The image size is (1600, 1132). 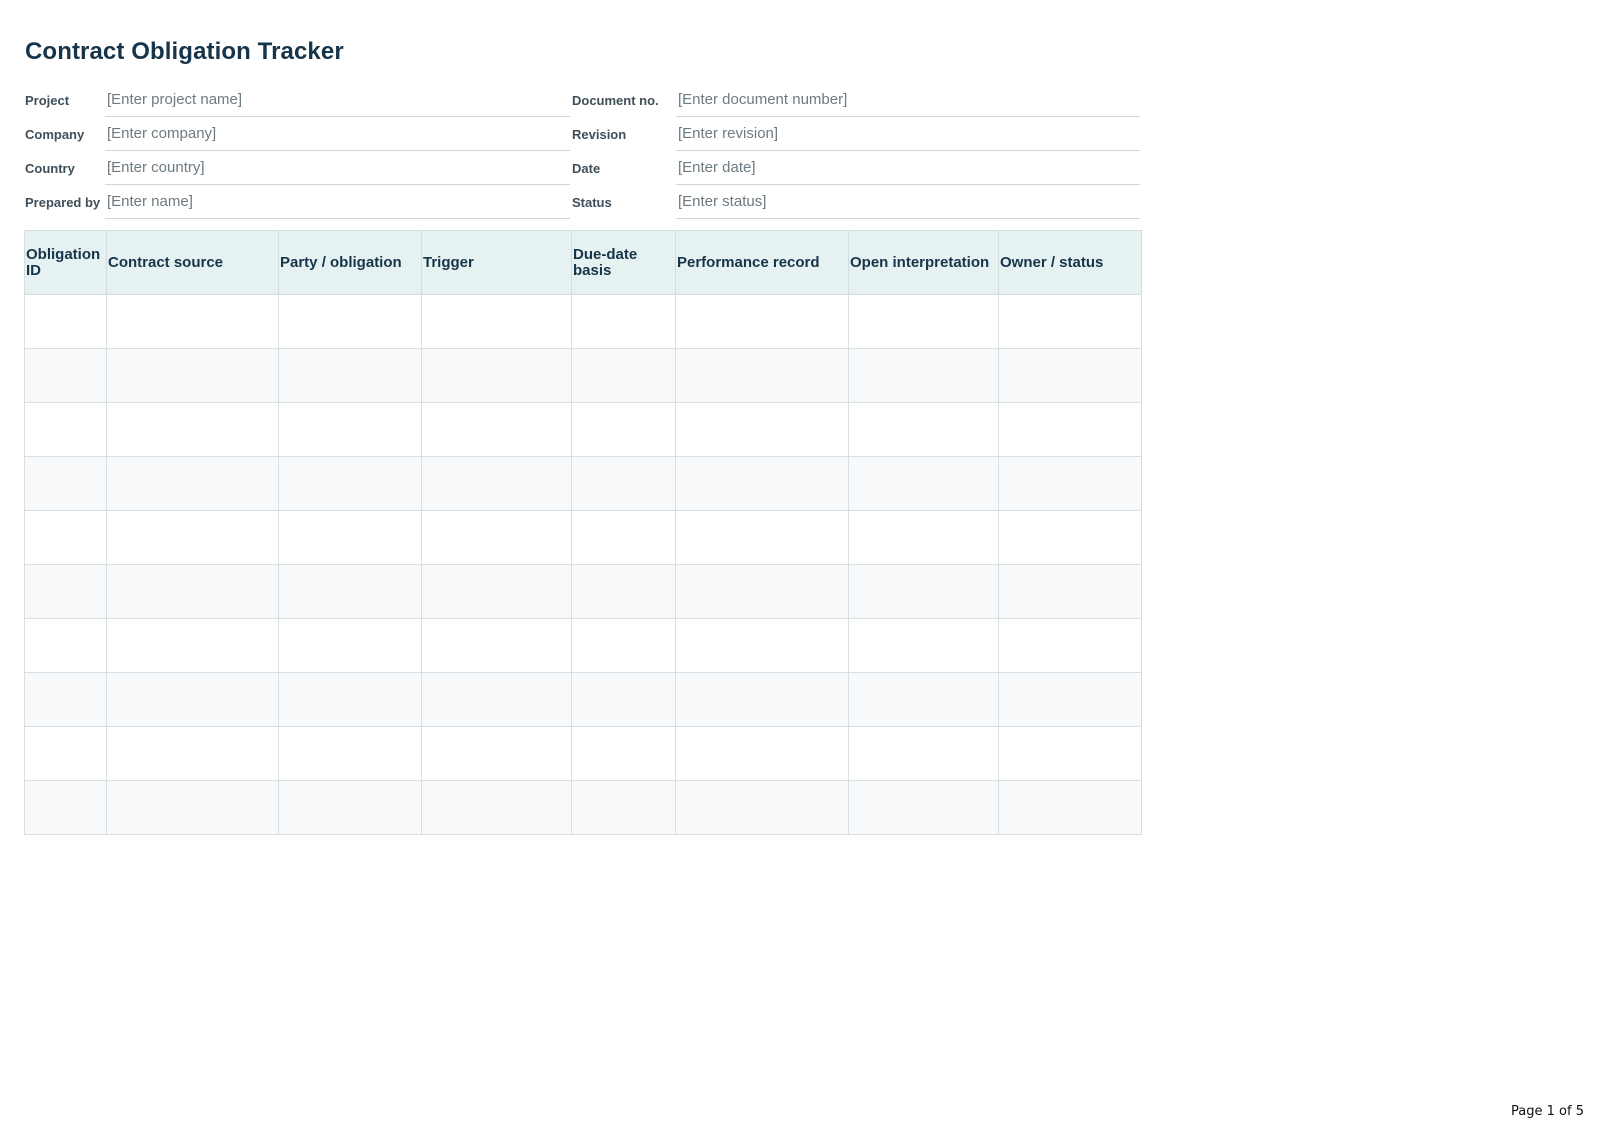 What do you see at coordinates (908, 169) in the screenshot?
I see `date-field: [Enter date]` at bounding box center [908, 169].